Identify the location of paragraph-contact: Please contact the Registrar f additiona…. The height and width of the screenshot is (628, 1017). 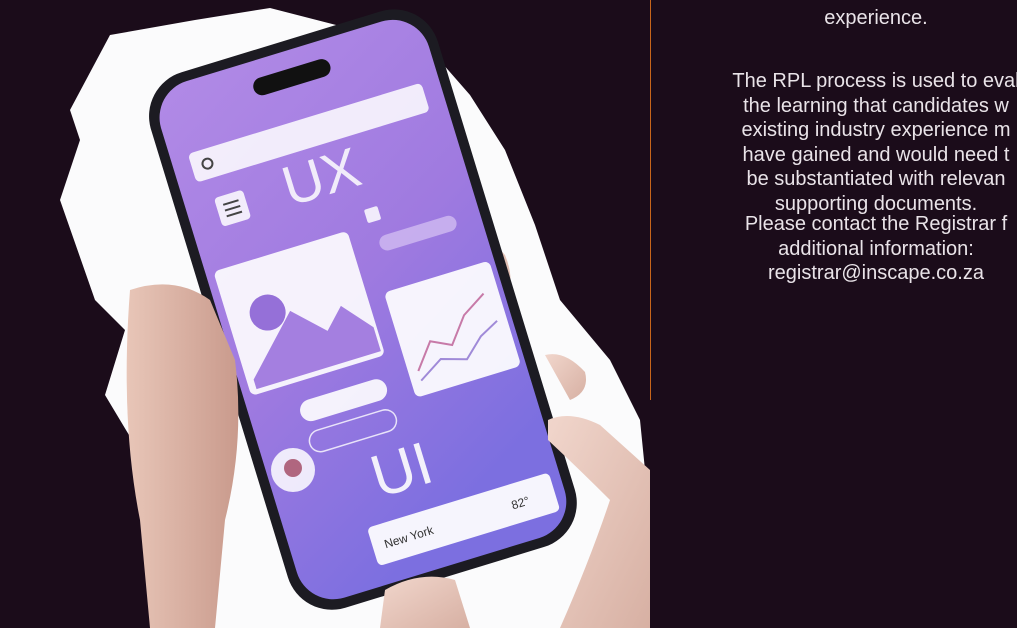
(876, 248).